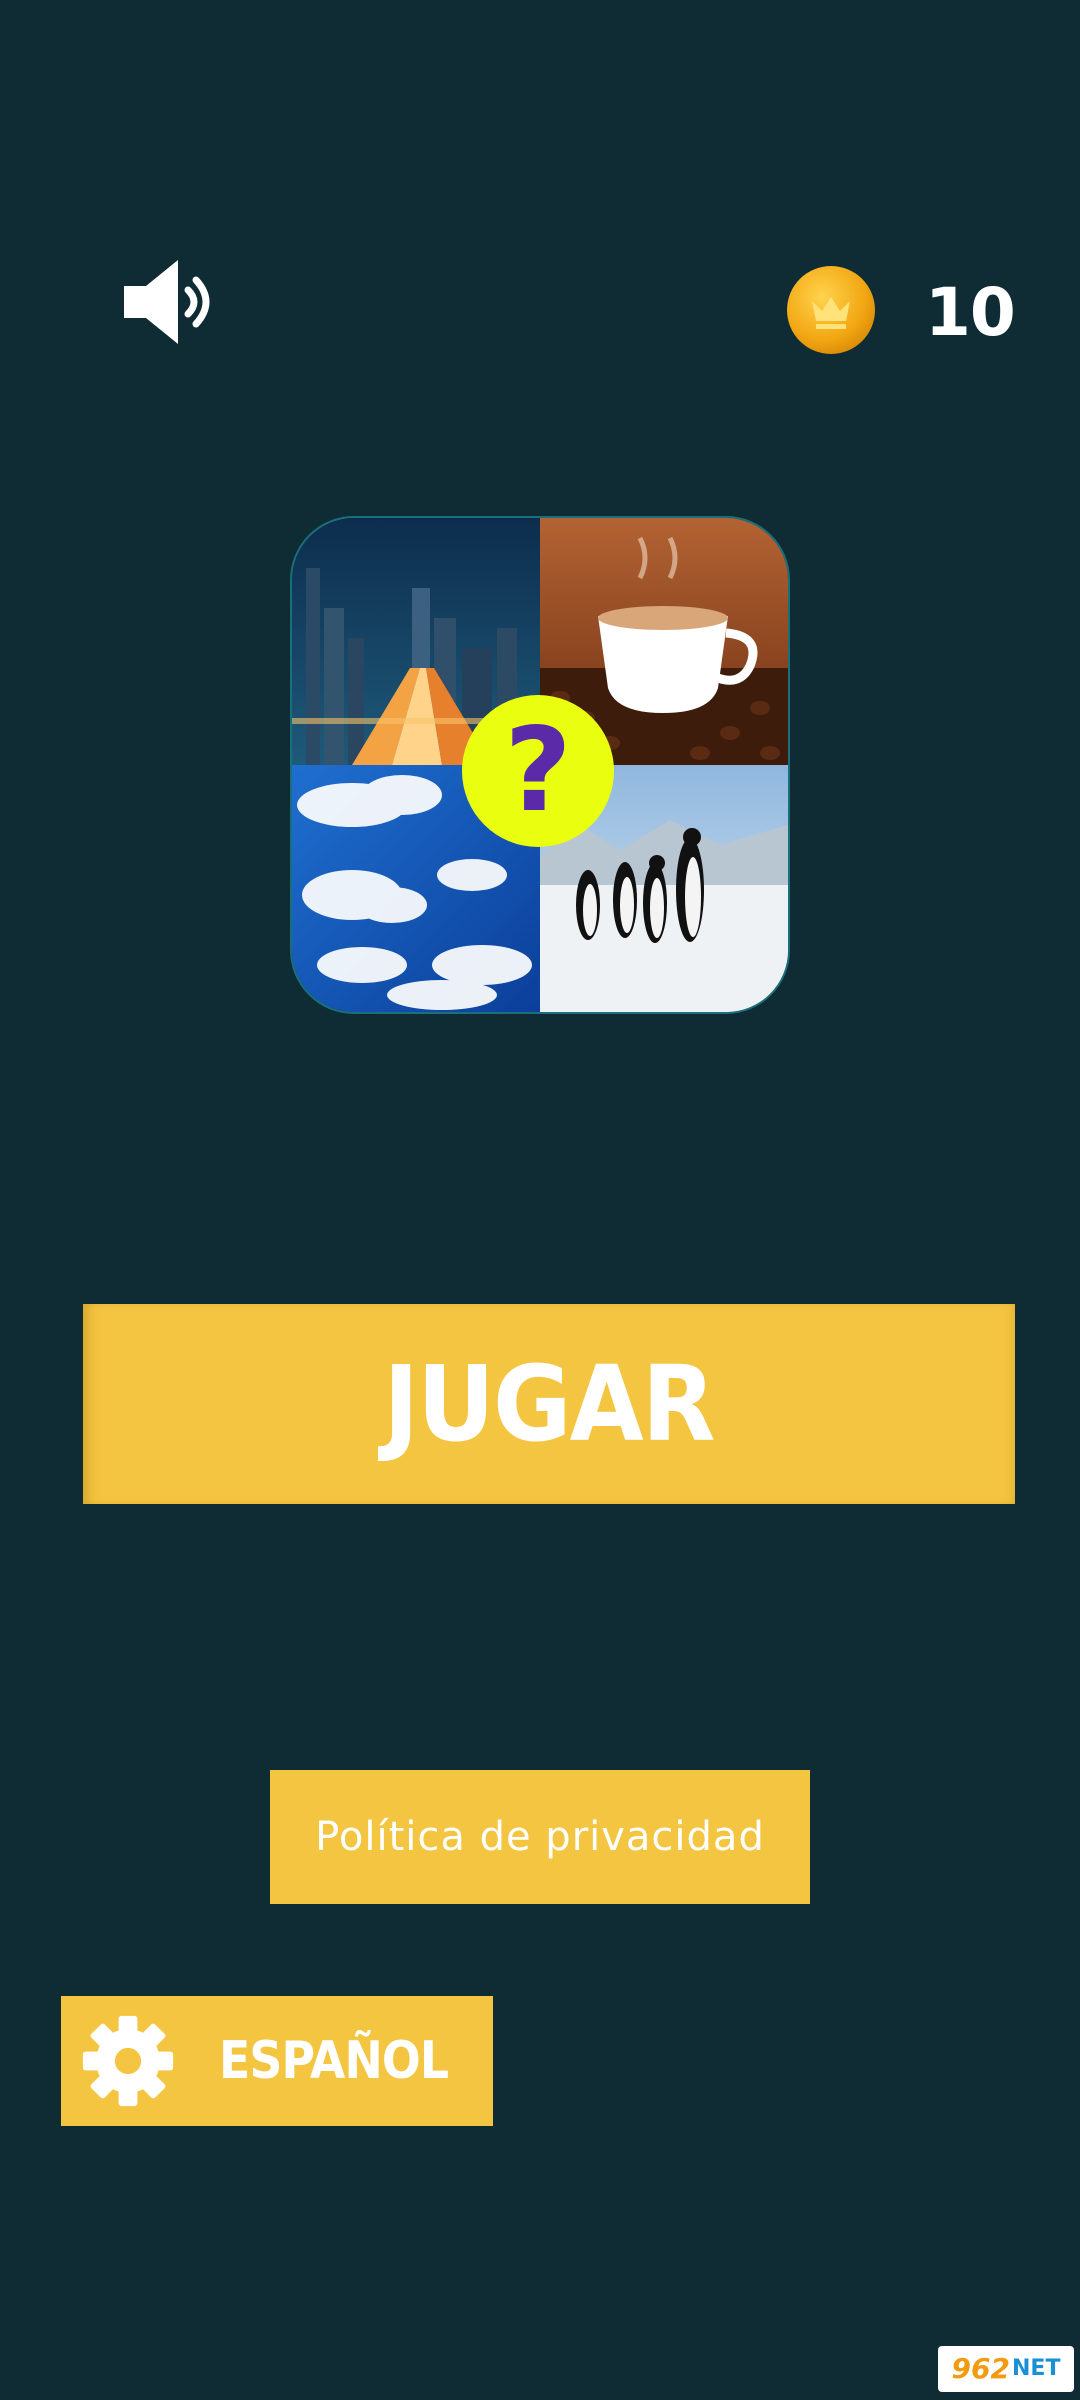 Image resolution: width=1080 pixels, height=2400 pixels. Describe the element at coordinates (1036, 2368) in the screenshot. I see `watermark-suffix: NET` at that location.